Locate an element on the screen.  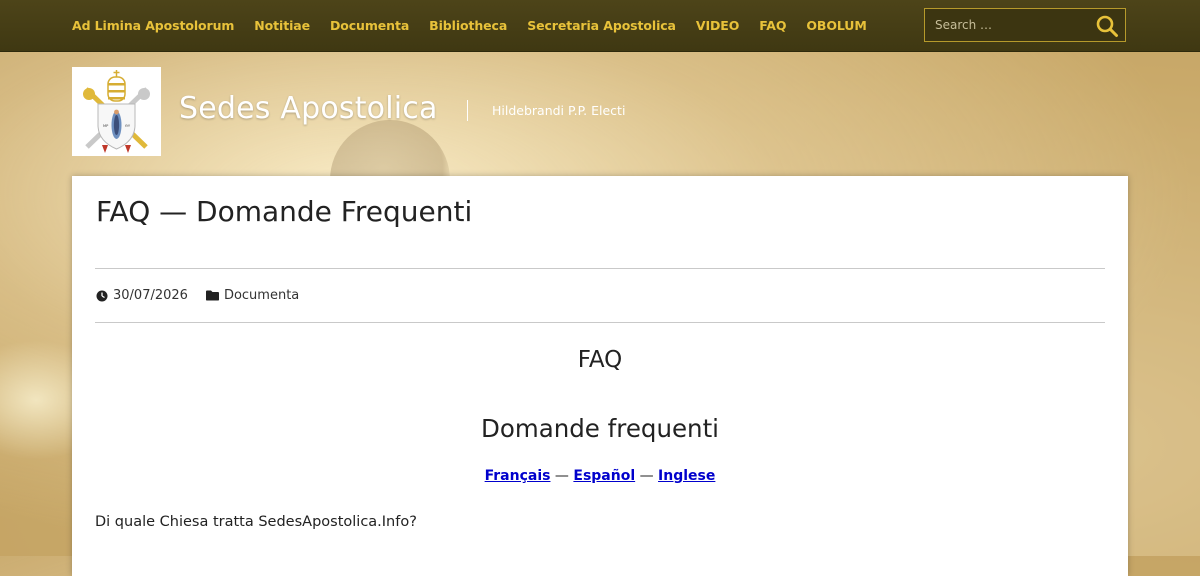
meta-divider-bottom is located at coordinates (600, 322).